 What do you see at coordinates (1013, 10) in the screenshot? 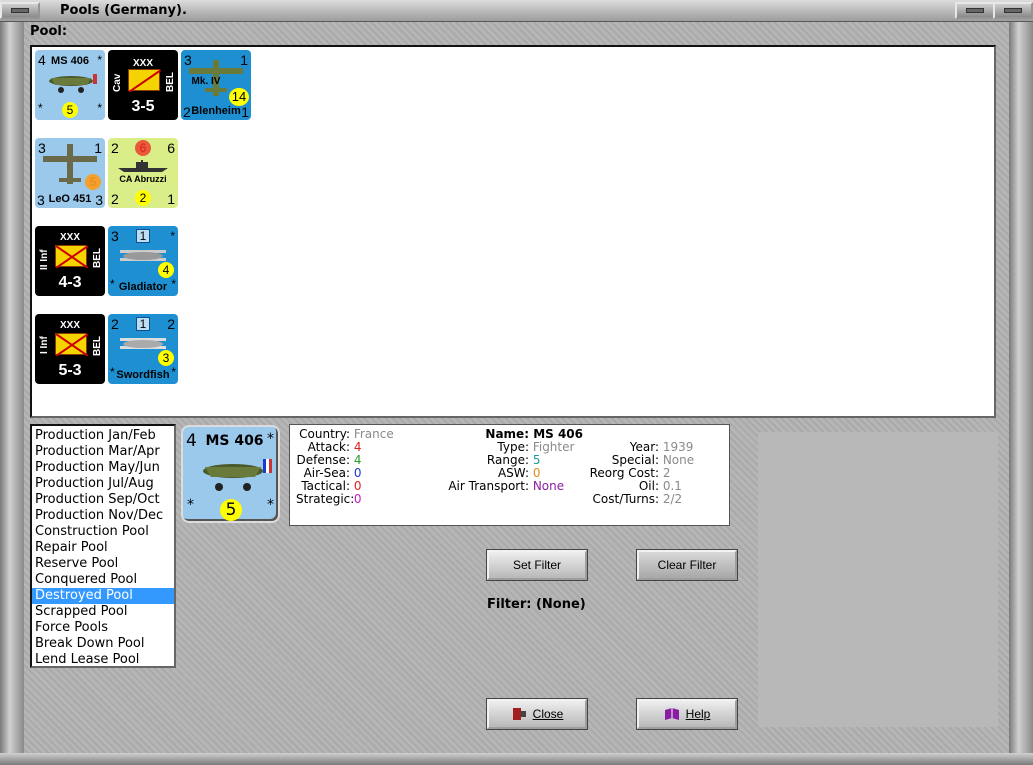
I see `close-window-button` at bounding box center [1013, 10].